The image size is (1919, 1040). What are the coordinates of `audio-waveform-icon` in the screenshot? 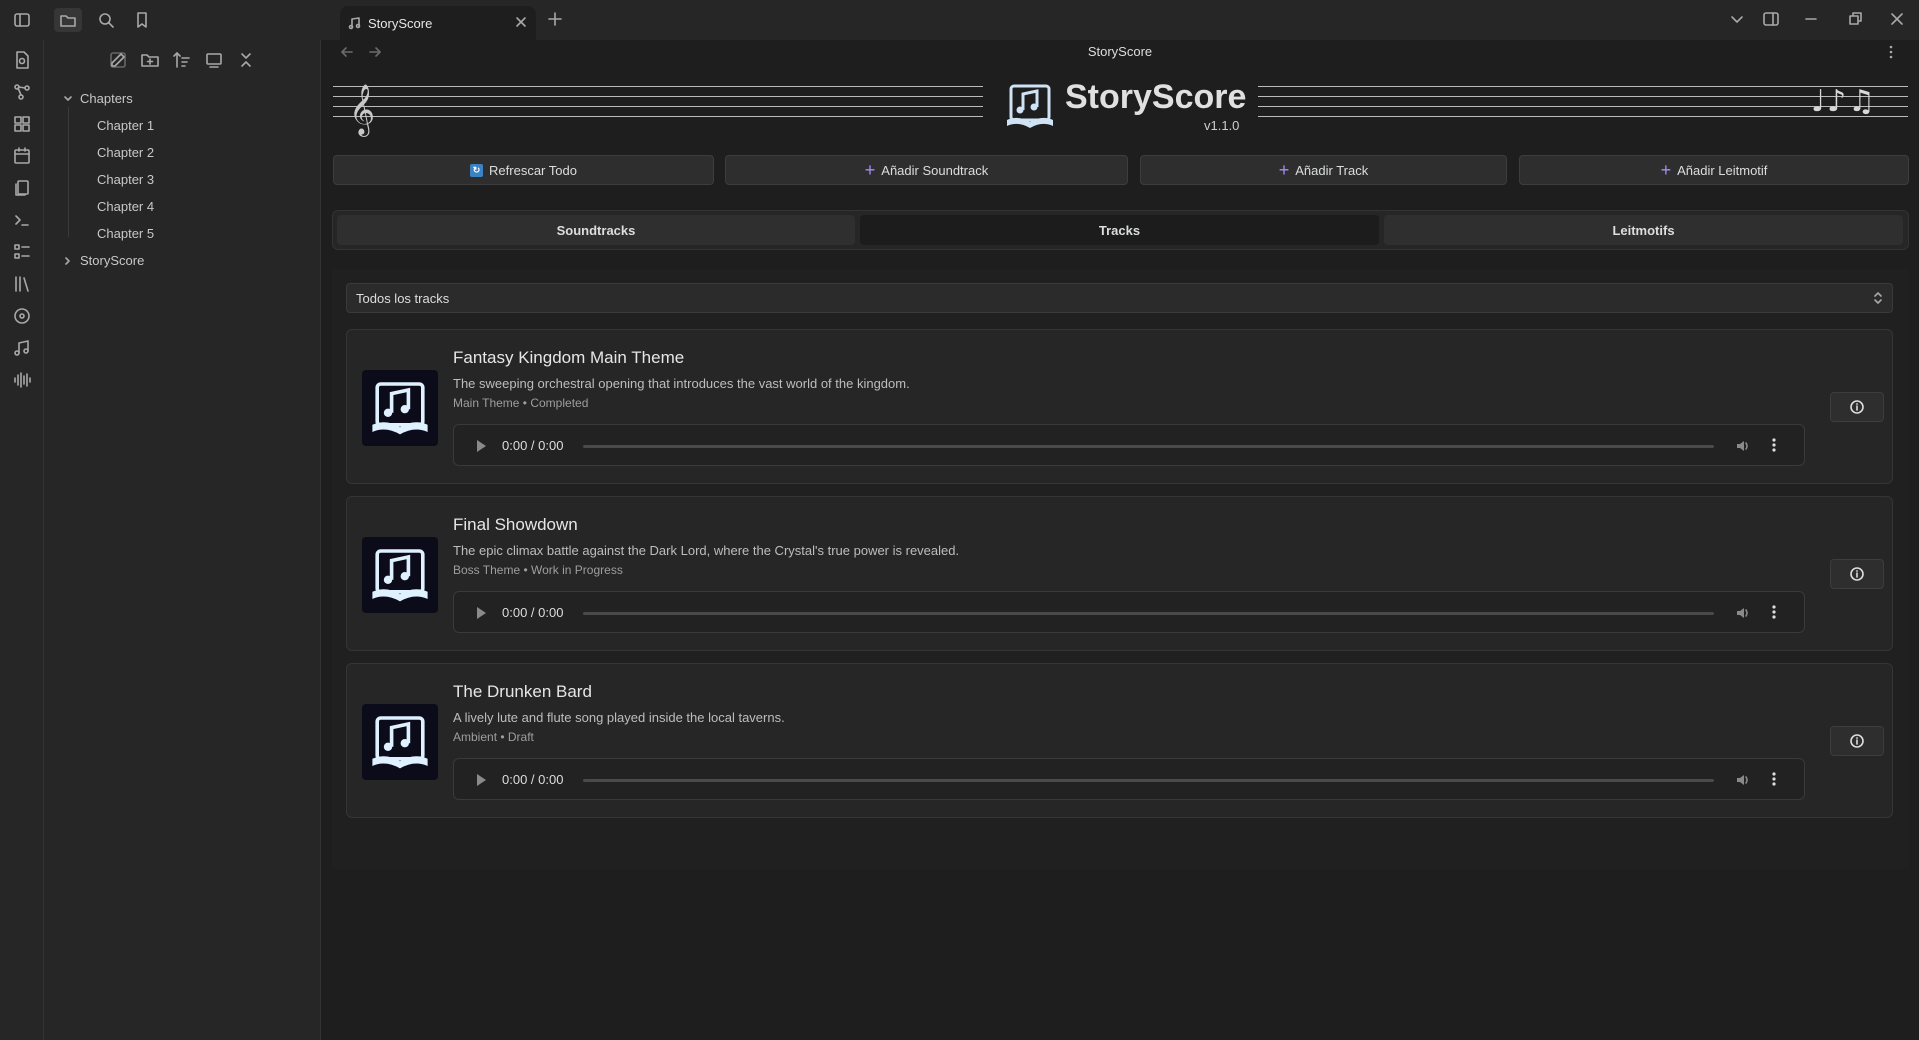 It's located at (22, 380).